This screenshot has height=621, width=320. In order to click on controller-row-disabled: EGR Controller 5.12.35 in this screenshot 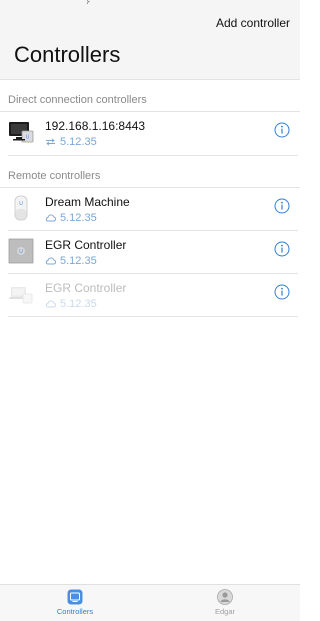, I will do `click(153, 295)`.